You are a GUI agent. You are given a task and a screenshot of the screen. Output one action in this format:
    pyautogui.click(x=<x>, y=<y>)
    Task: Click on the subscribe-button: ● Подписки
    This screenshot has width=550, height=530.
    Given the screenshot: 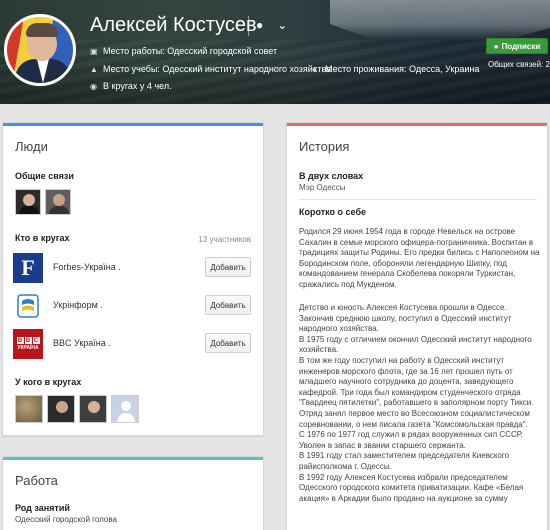 What is the action you would take?
    pyautogui.click(x=517, y=46)
    